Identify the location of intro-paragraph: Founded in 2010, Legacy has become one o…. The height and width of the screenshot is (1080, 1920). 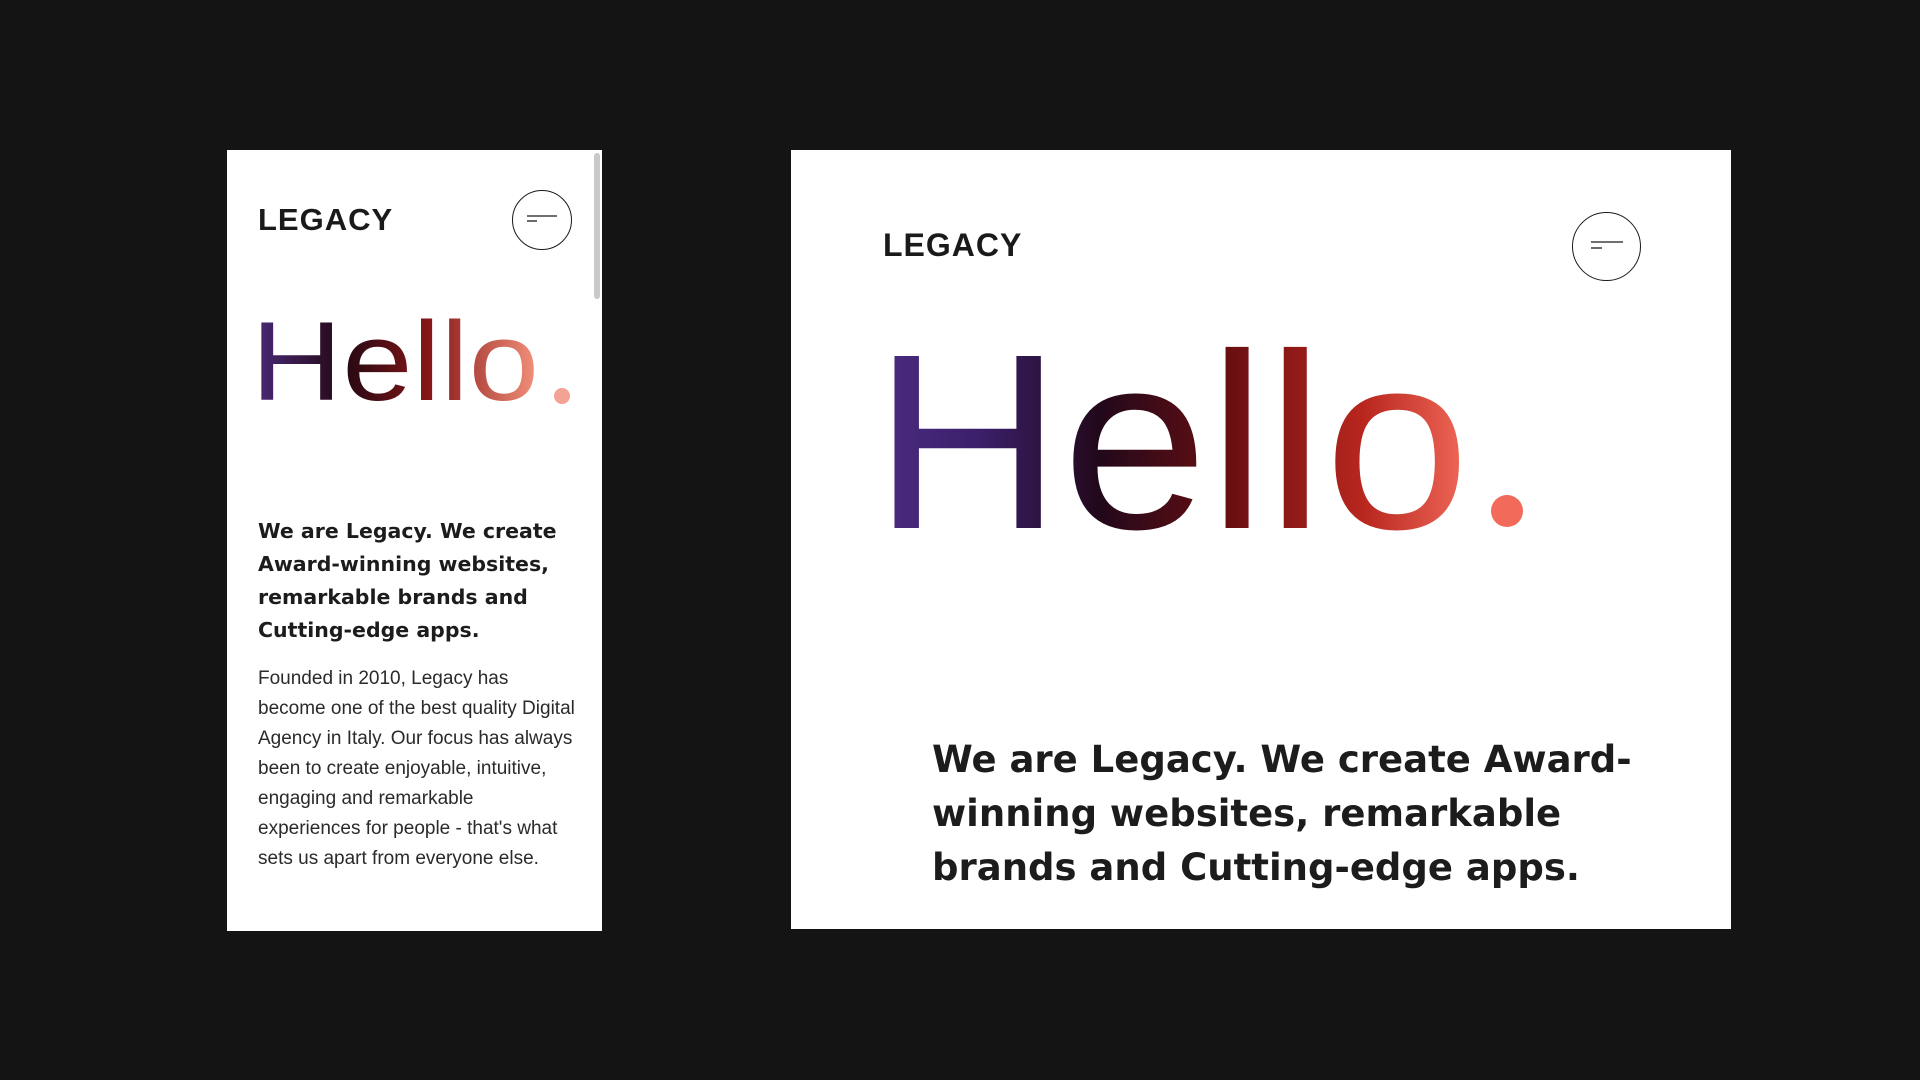
(416, 768).